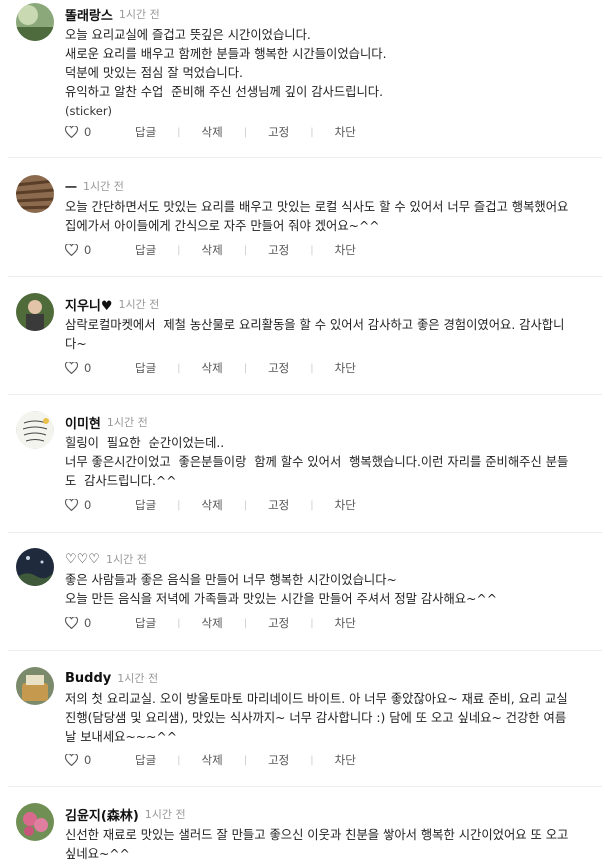 Image resolution: width=610 pixels, height=865 pixels. I want to click on author-name: Buddy, so click(88, 678).